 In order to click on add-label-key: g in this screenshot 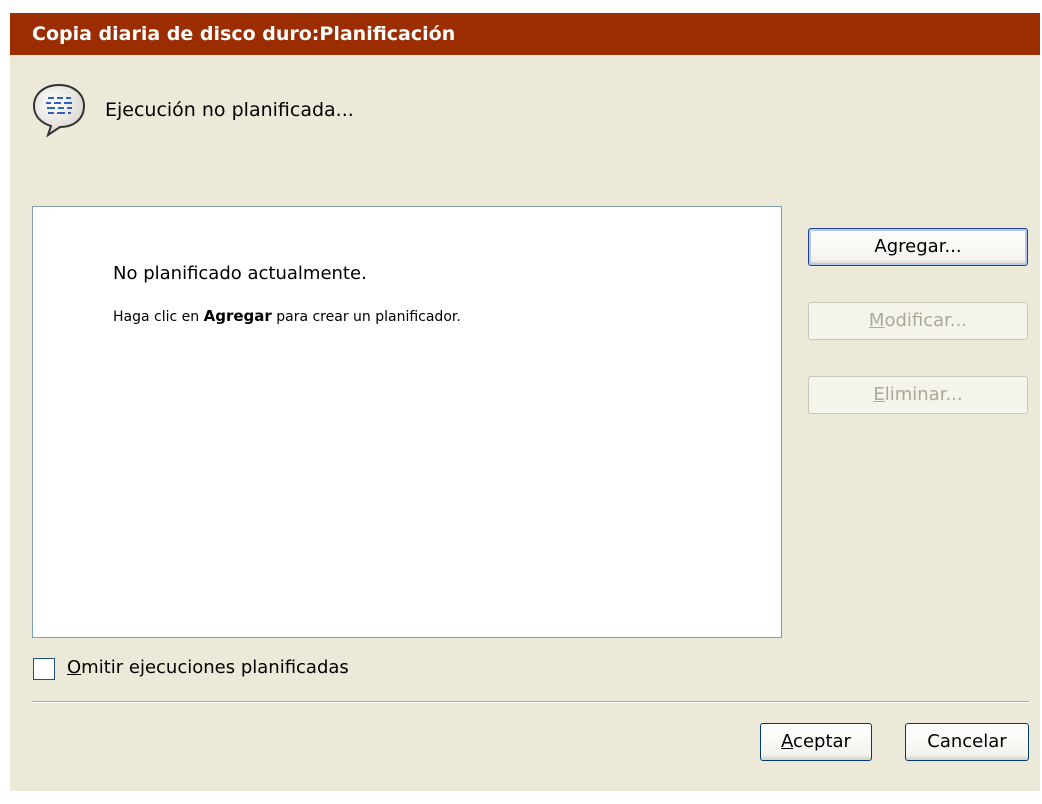, I will do `click(892, 246)`.